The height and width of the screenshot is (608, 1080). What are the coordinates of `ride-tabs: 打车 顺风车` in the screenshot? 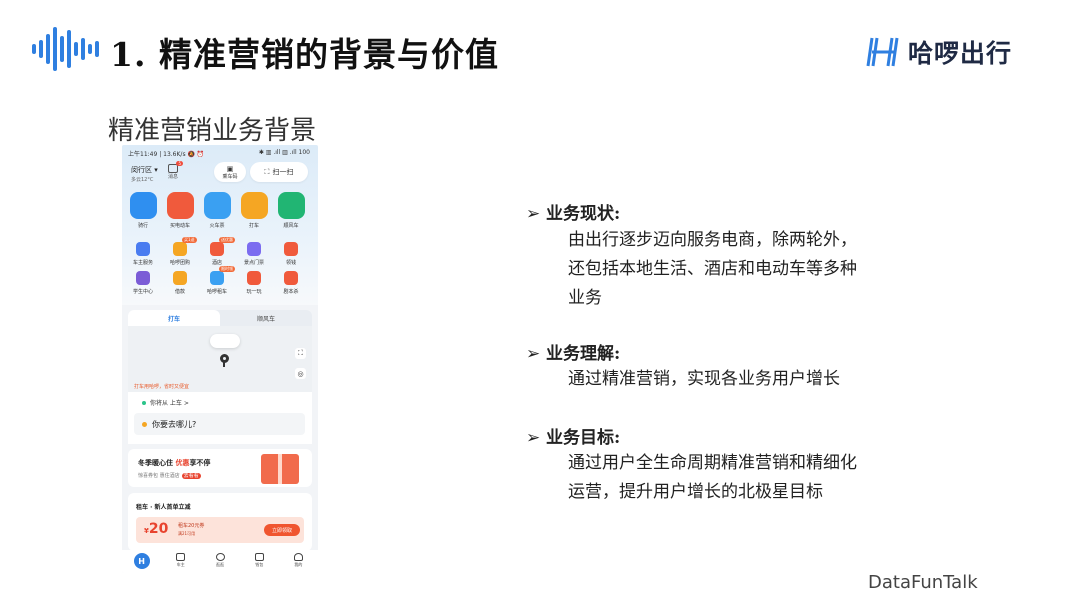 It's located at (220, 318).